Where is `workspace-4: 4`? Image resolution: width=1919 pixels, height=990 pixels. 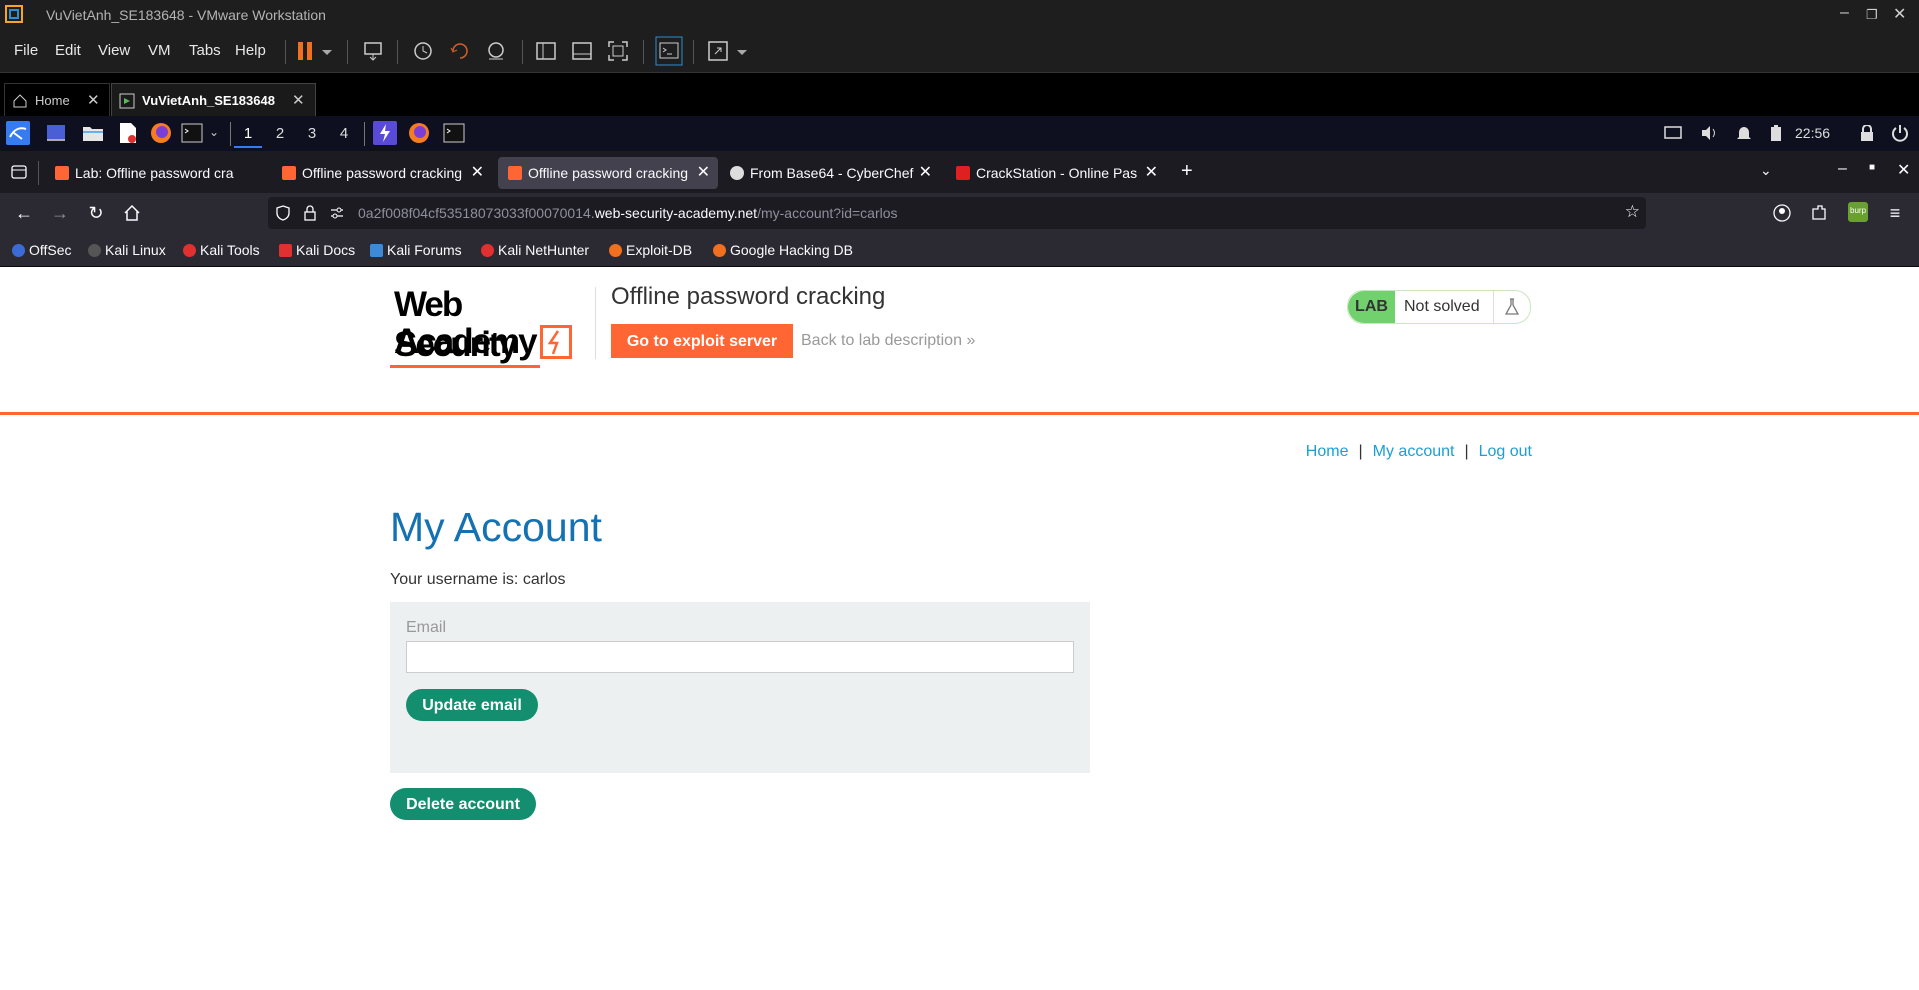
workspace-4: 4 is located at coordinates (344, 134).